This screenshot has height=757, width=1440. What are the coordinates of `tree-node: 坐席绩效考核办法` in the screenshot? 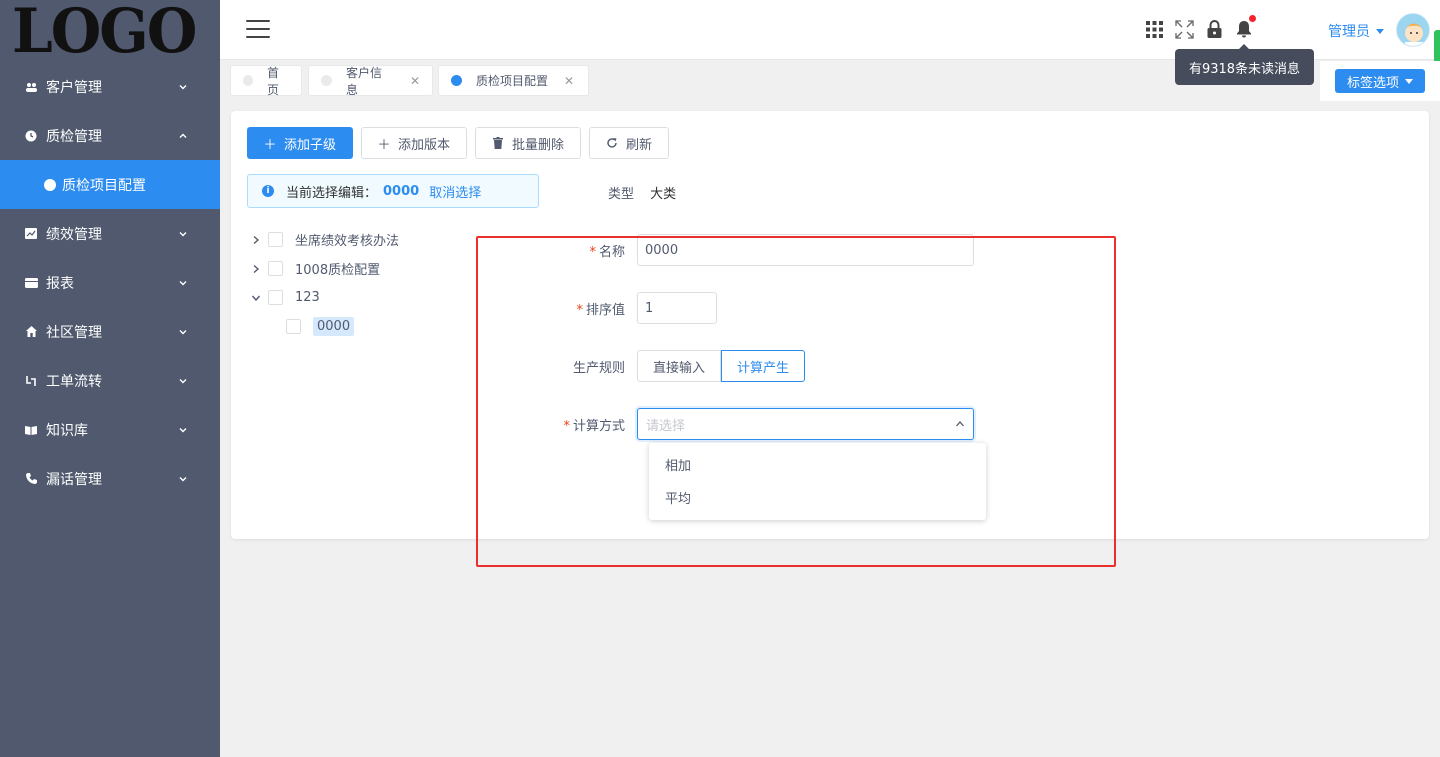 It's located at (324, 239).